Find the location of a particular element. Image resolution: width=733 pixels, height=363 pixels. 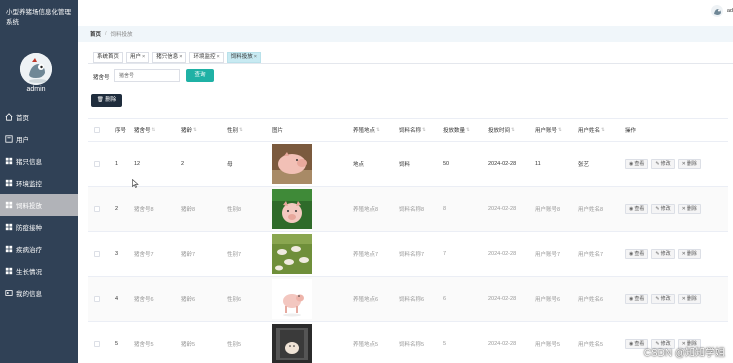

tab-label: 用户 is located at coordinates (136, 57).